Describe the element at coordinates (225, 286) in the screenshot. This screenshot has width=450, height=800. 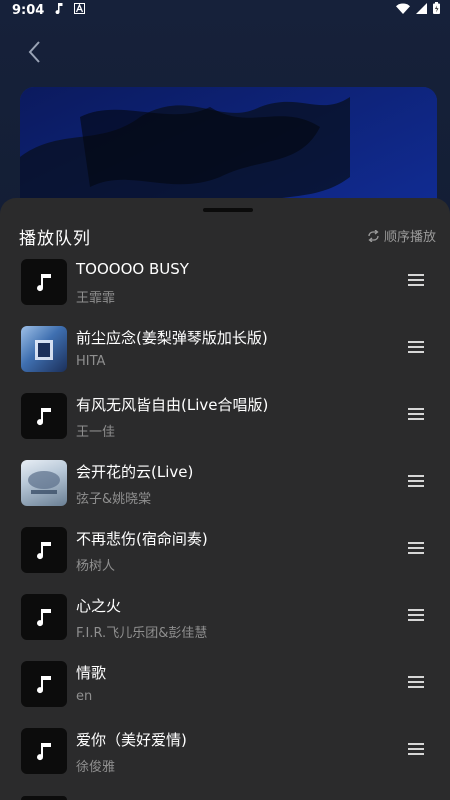
I see `queue-item: TOOOOO BUSY 王霏霏` at that location.